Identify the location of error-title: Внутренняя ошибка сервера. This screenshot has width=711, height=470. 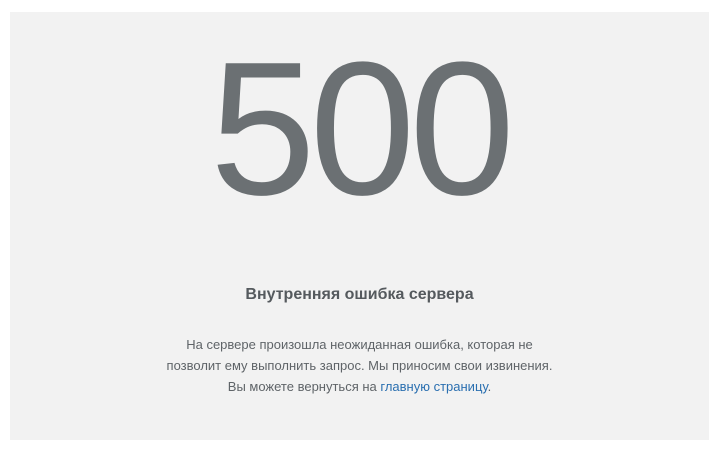
(359, 294).